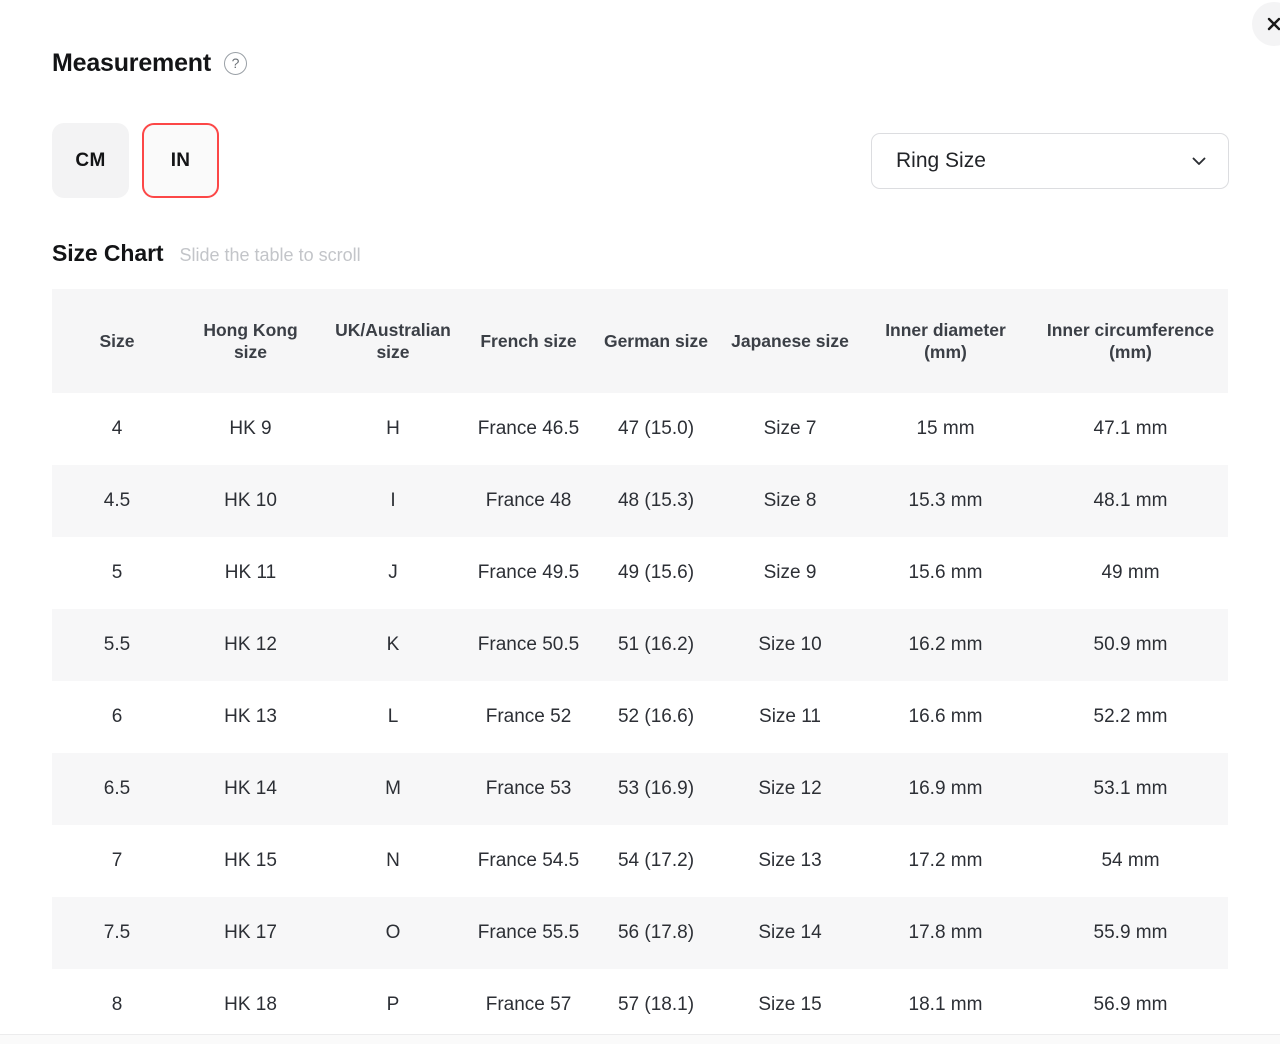 This screenshot has height=1044, width=1280. I want to click on table-cell: France 52, so click(528, 717).